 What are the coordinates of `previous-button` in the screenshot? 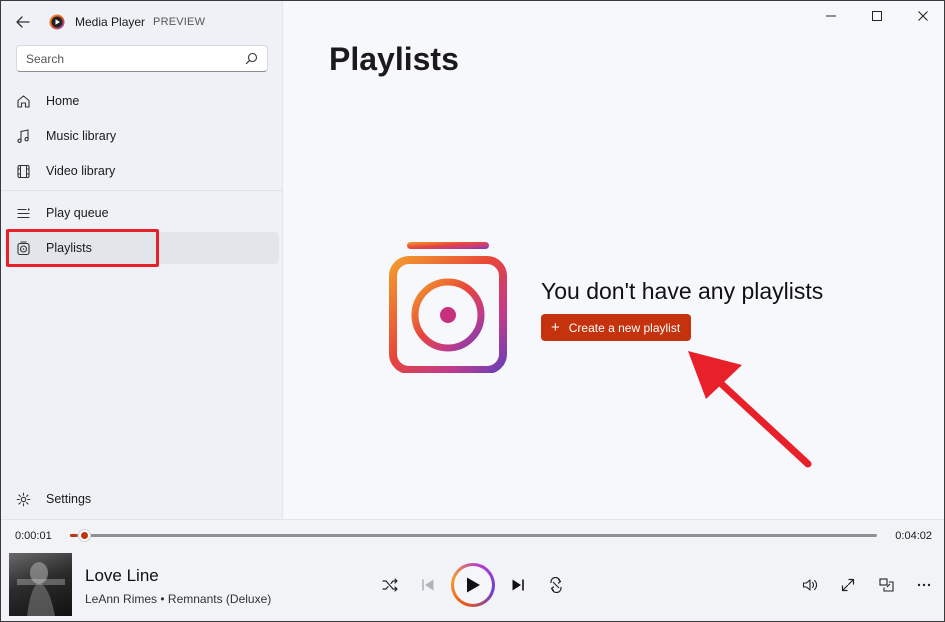 It's located at (428, 585).